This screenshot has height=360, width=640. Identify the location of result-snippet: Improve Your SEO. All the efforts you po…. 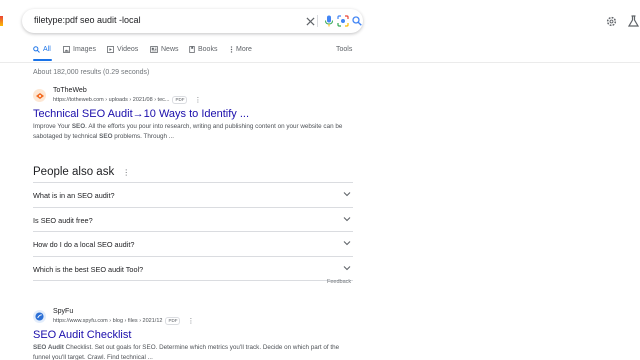
(193, 132).